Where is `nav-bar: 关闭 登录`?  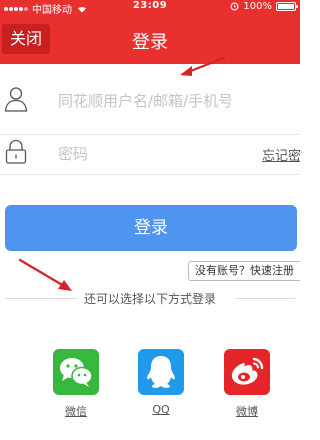
nav-bar: 关闭 登录 is located at coordinates (150, 39).